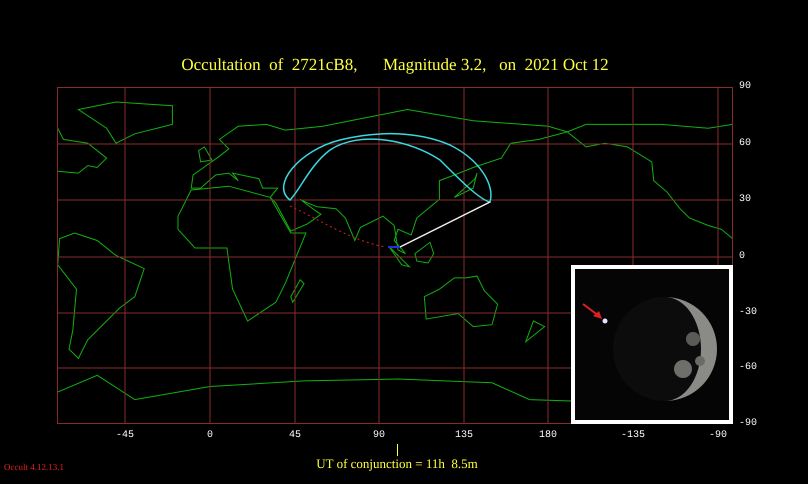  What do you see at coordinates (34, 467) in the screenshot?
I see `version-label: Occult 4.12.13.1` at bounding box center [34, 467].